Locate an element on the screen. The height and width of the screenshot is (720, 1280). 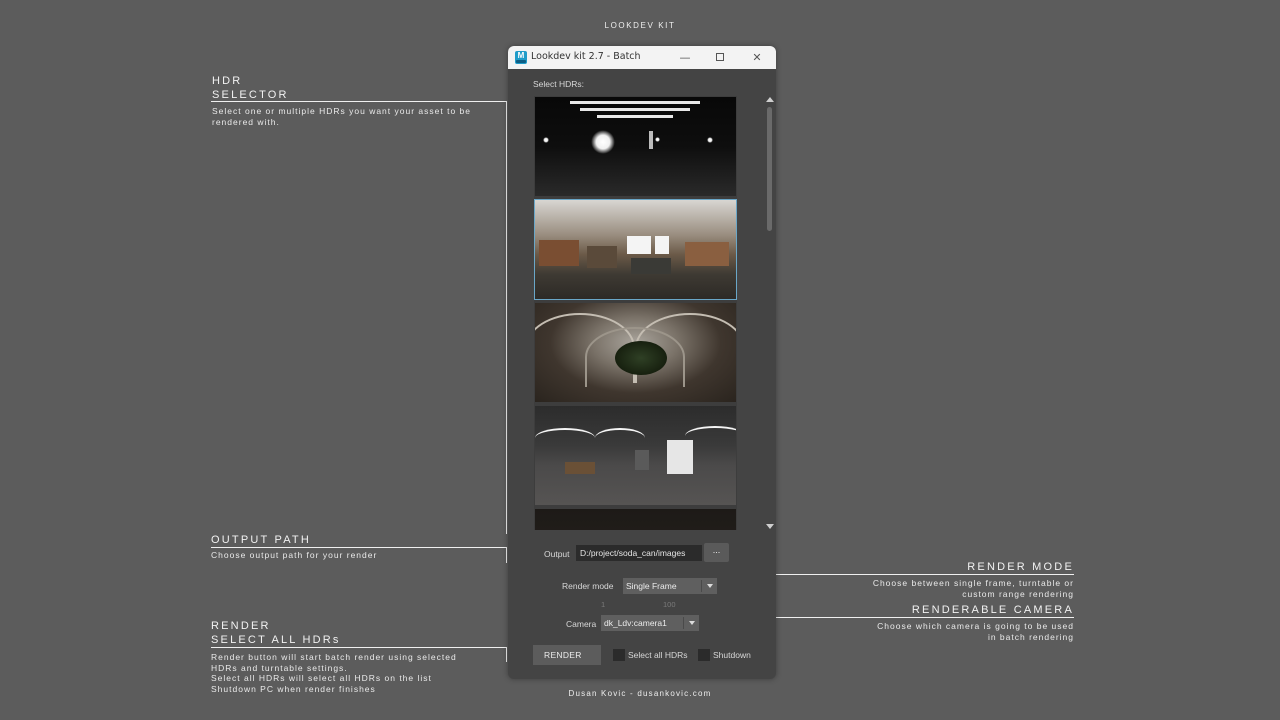
render-mode-value: Single Frame is located at coordinates (651, 586).